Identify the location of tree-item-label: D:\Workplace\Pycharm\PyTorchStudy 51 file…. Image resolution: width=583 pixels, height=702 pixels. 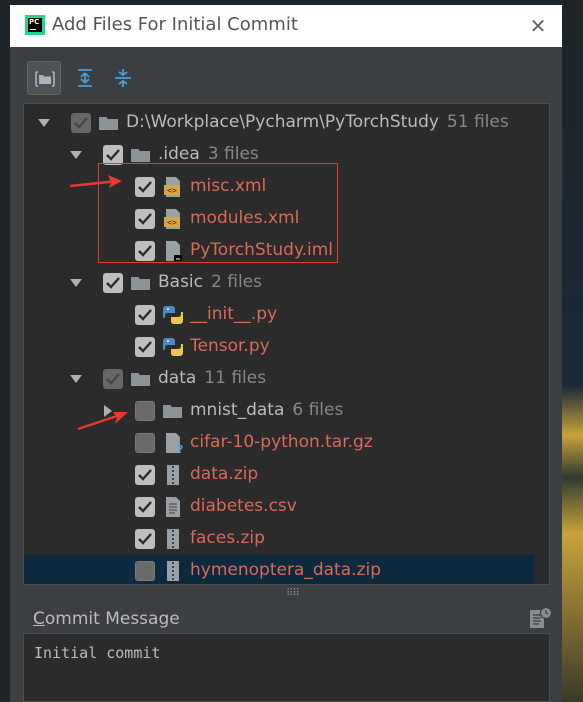
(317, 122).